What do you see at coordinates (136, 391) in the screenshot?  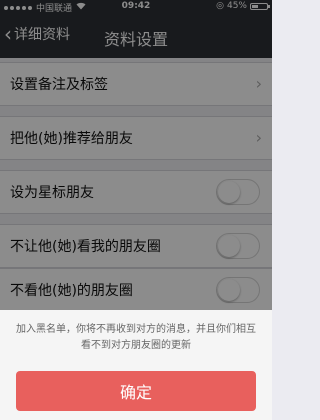 I see `confirm-button: 确定` at bounding box center [136, 391].